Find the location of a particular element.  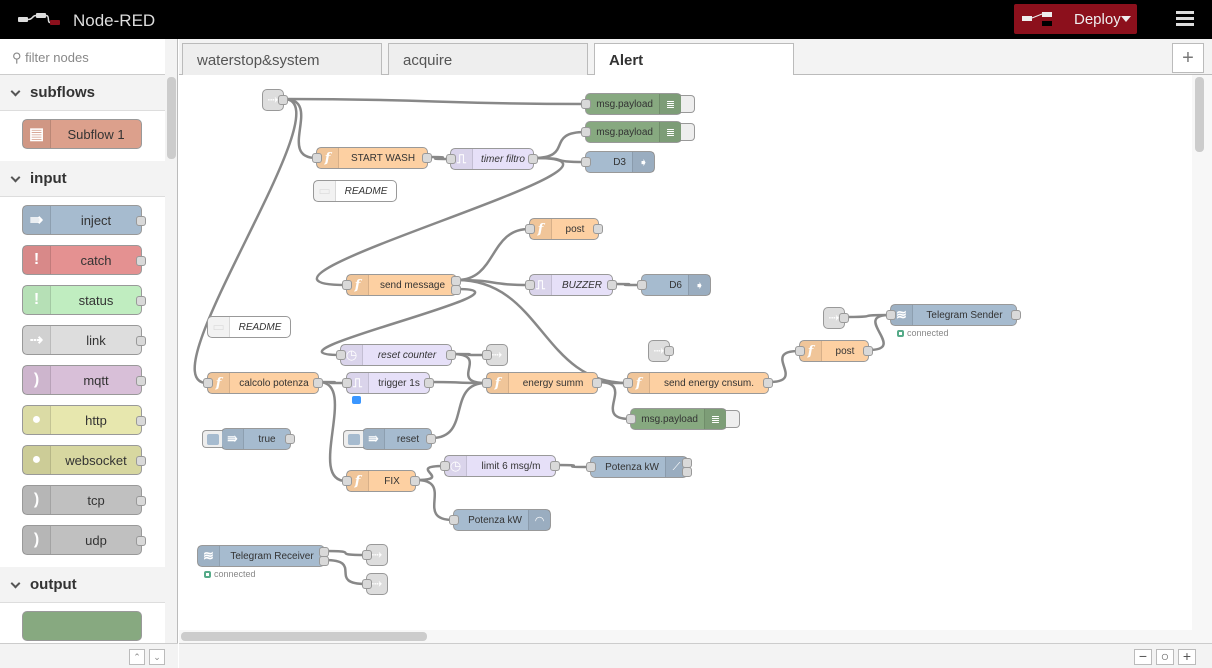

chart-node: Potenza kW ⟋ is located at coordinates (639, 467).